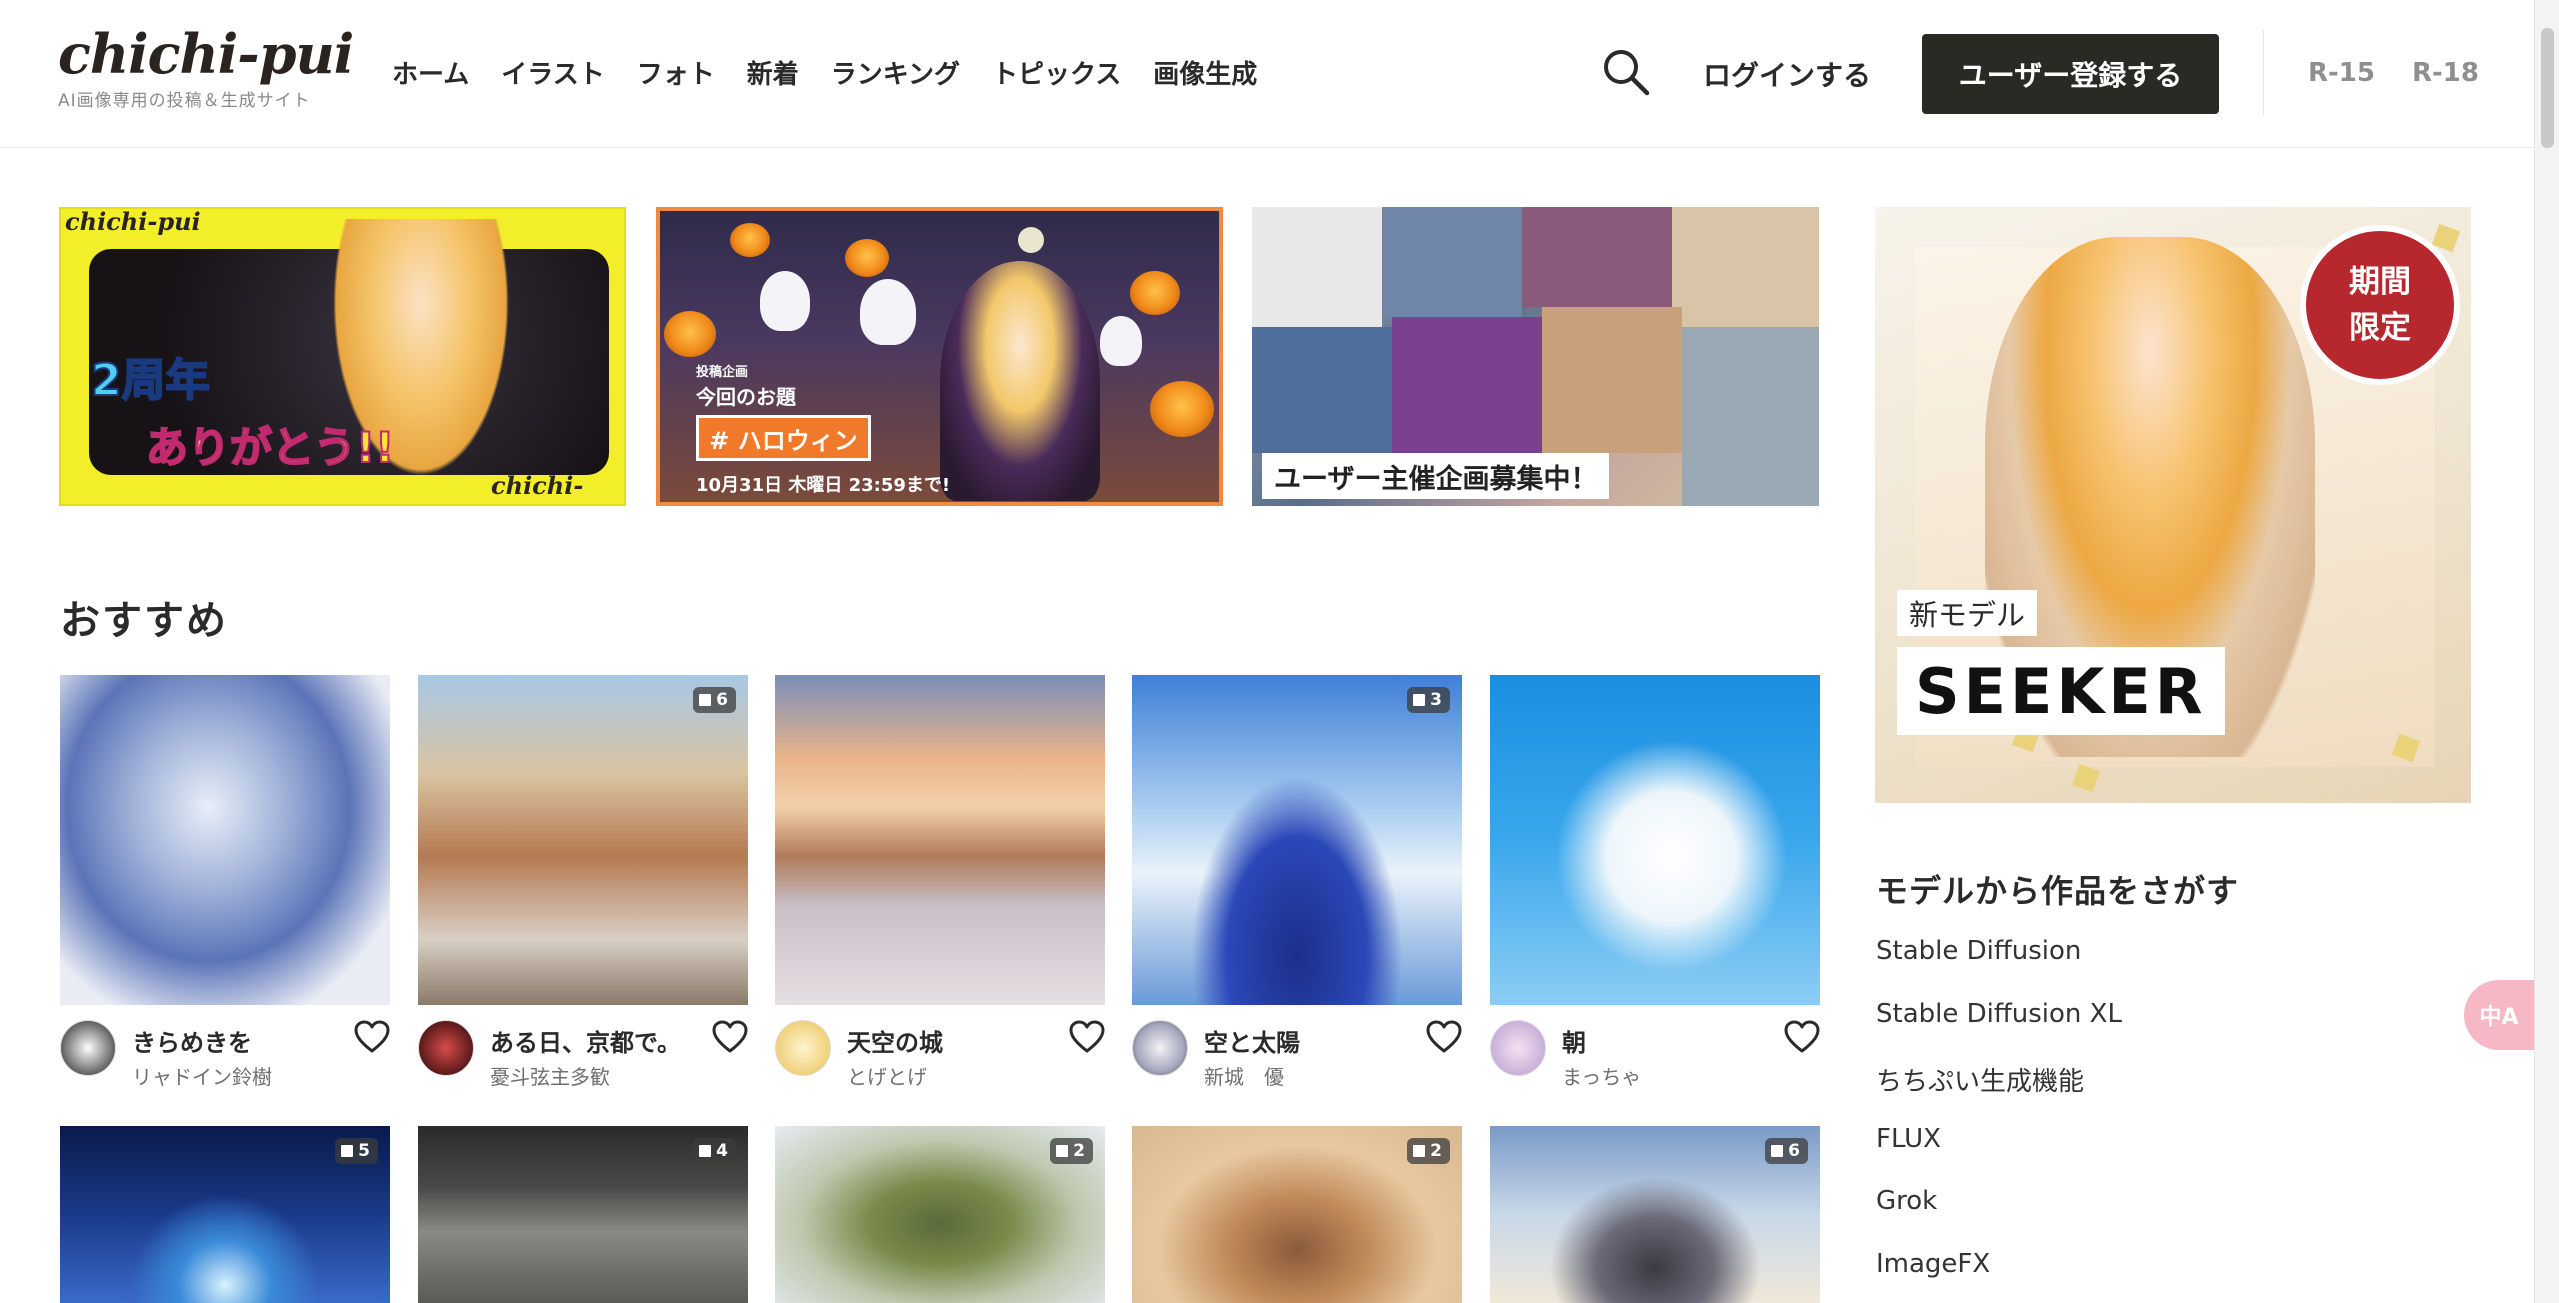 Image resolution: width=2559 pixels, height=1303 pixels. What do you see at coordinates (2547, 88) in the screenshot?
I see `scrollbar-thumb` at bounding box center [2547, 88].